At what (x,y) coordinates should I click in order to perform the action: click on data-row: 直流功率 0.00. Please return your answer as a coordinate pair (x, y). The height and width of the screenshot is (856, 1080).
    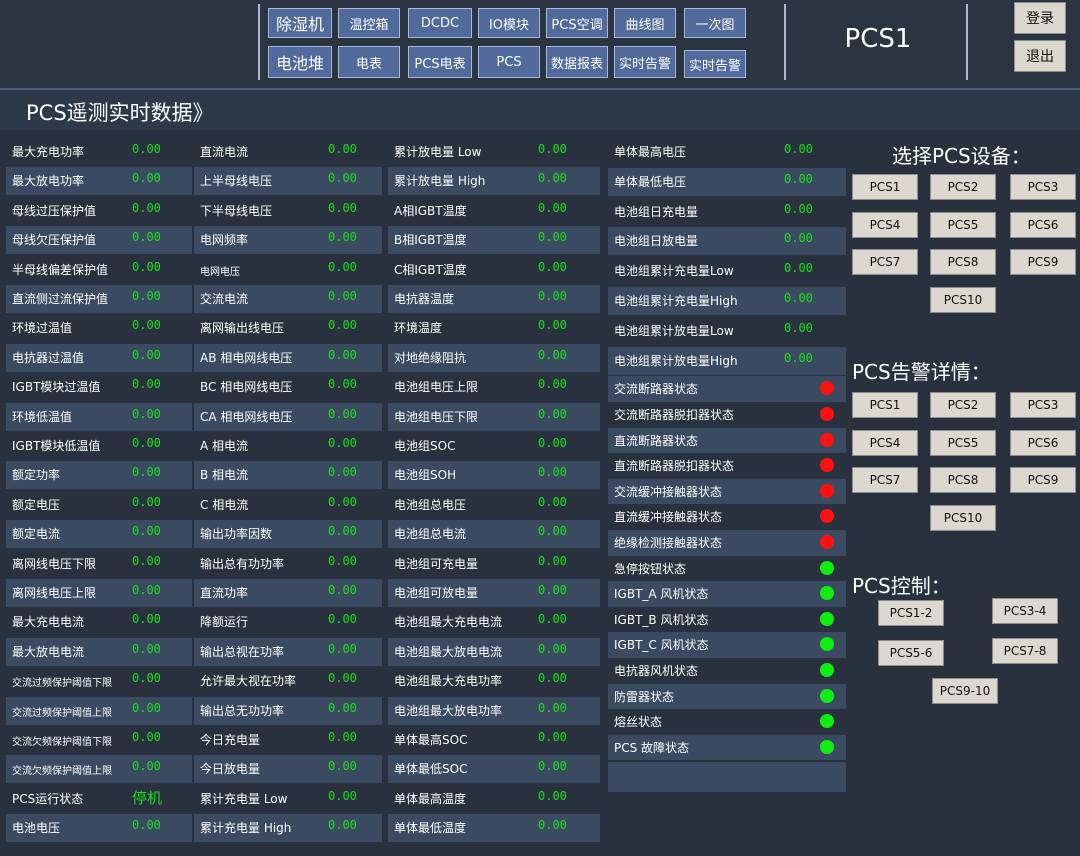
    Looking at the image, I should click on (288, 593).